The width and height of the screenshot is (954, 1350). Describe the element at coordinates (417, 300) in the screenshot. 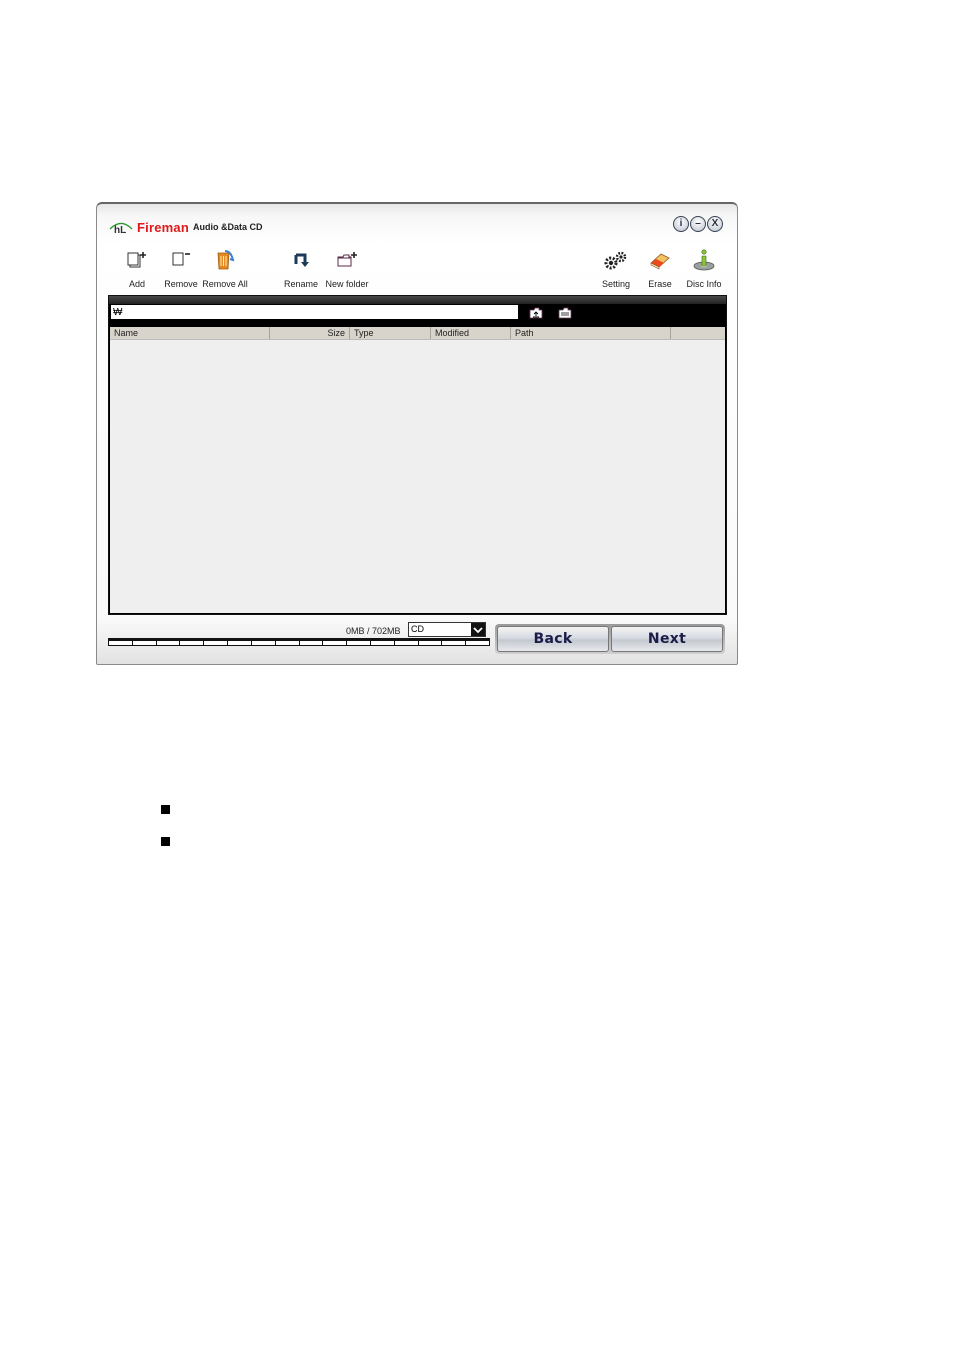

I see `panel-top-bar` at that location.